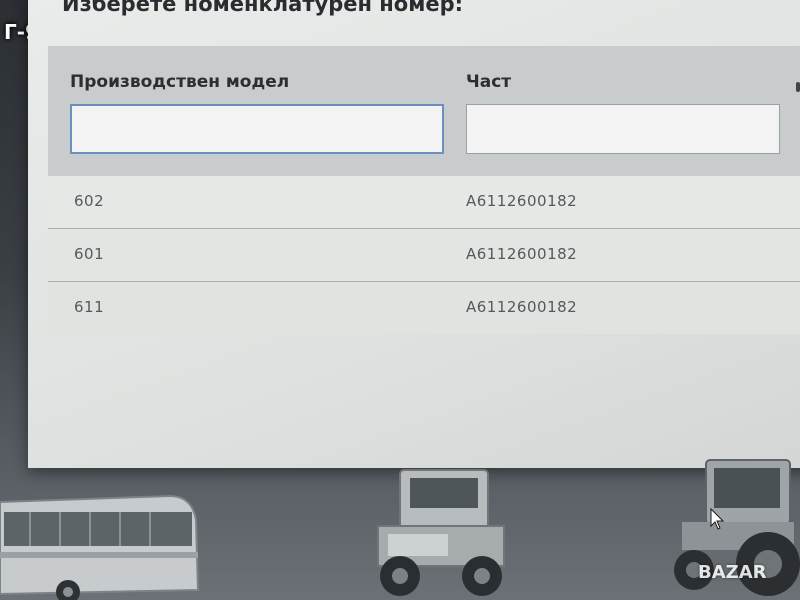  I want to click on mouse-cursor-icon, so click(717, 519).